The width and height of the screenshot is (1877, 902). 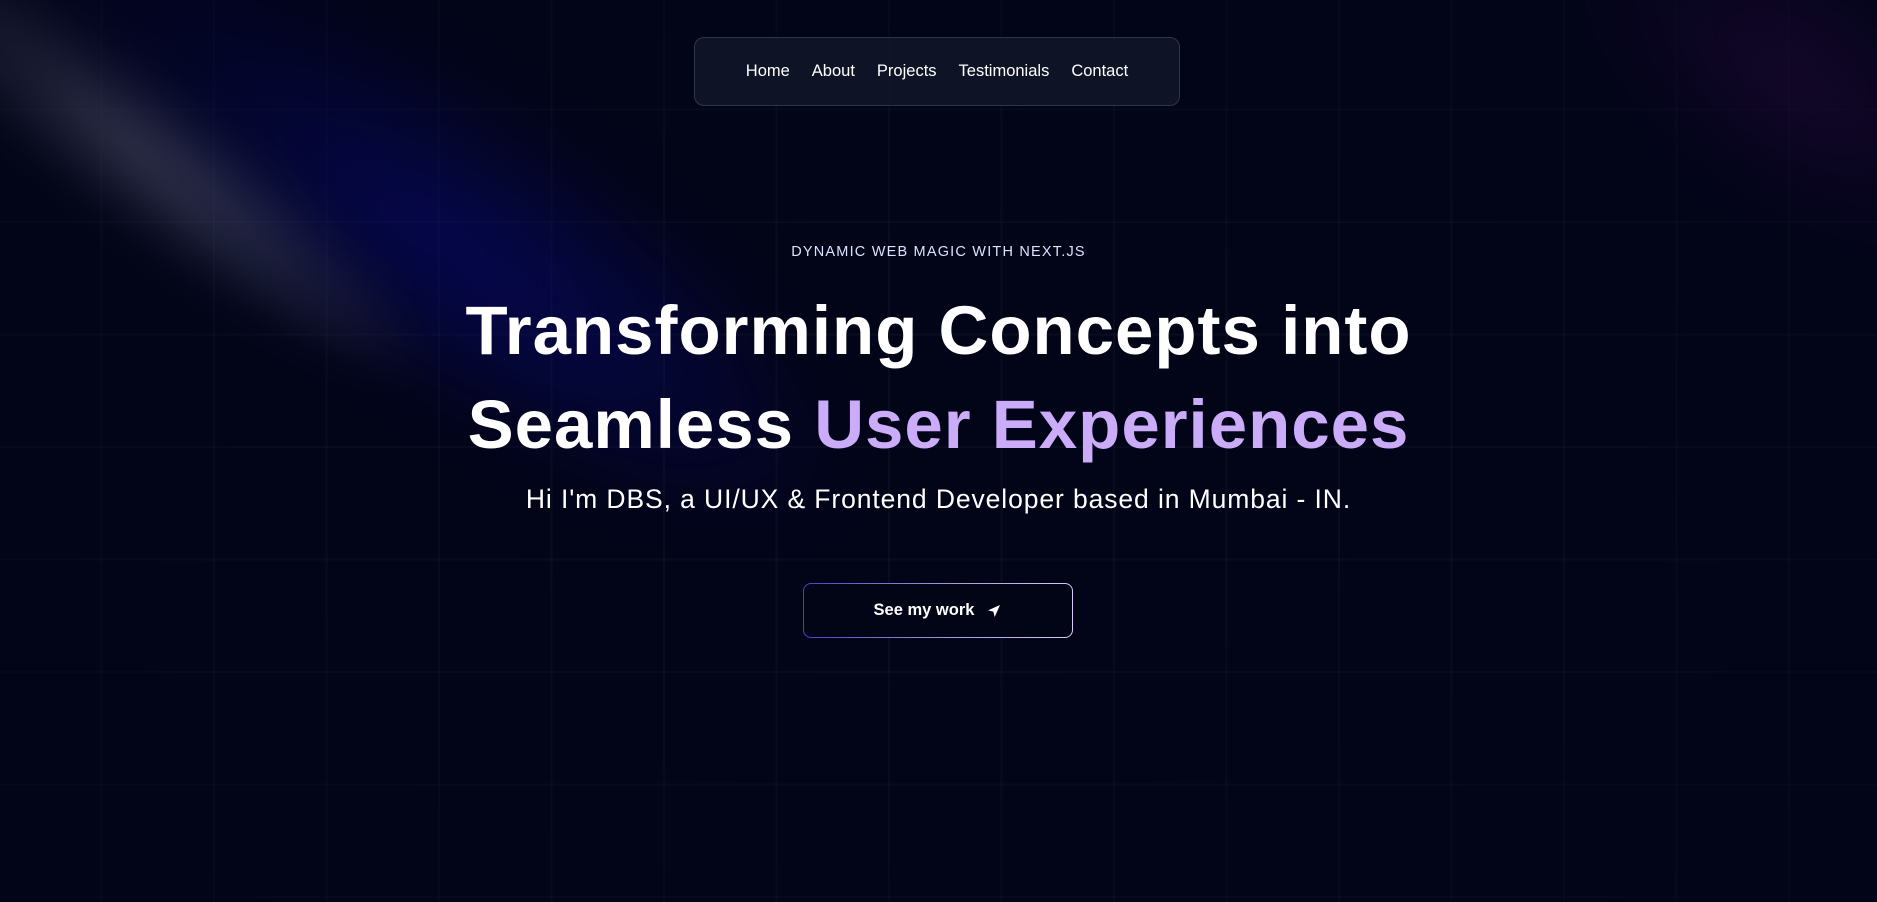 I want to click on see-my-work-label: See my work, so click(x=924, y=610).